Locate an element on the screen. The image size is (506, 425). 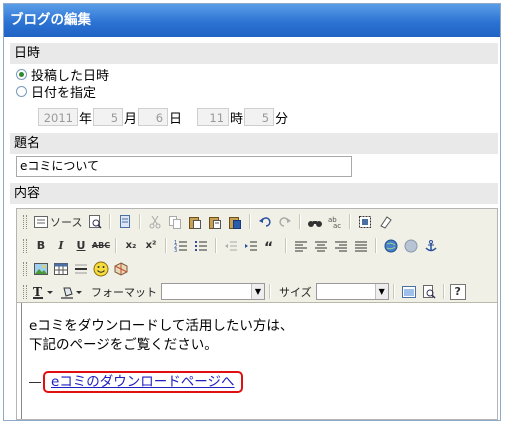
replace-button: ab ac is located at coordinates (335, 222).